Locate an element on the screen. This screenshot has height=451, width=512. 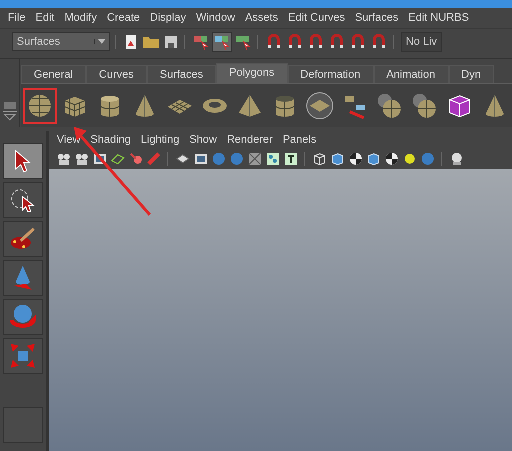
shelf-tab: Polygons is located at coordinates (252, 73).